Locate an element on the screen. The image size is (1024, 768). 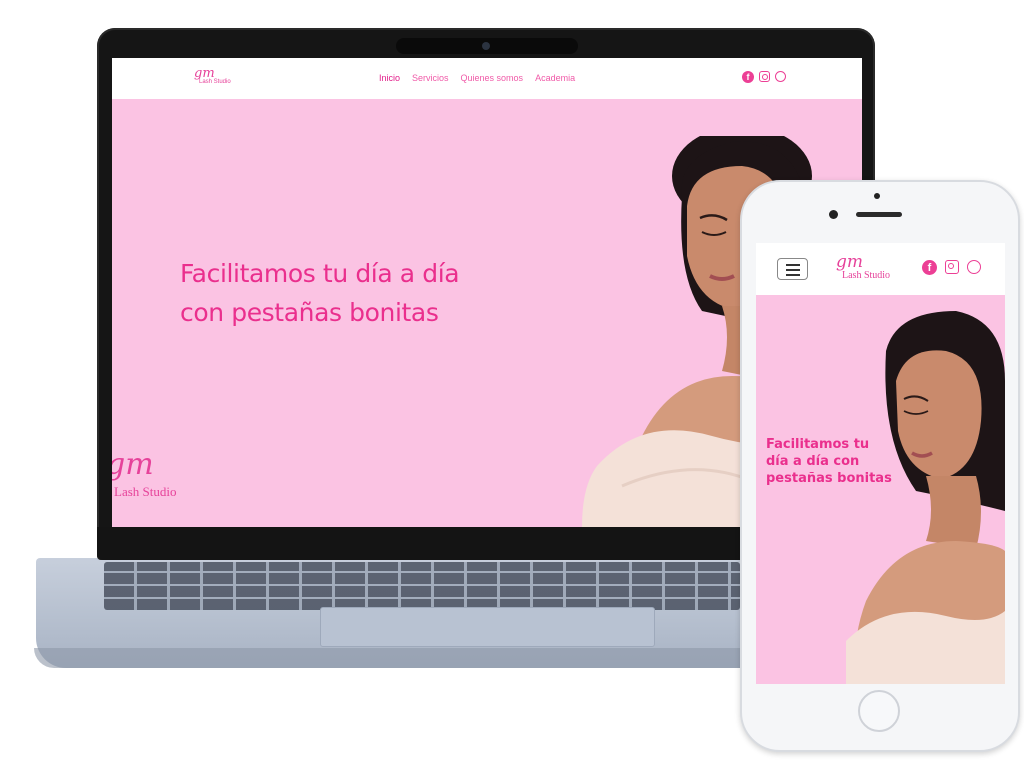
hero-headline-line-1: Facilitamos tu is located at coordinates (818, 444).